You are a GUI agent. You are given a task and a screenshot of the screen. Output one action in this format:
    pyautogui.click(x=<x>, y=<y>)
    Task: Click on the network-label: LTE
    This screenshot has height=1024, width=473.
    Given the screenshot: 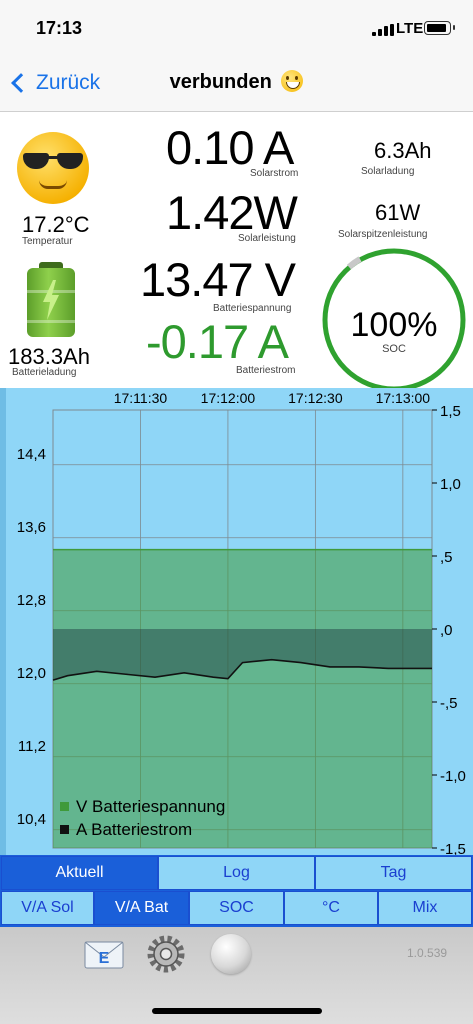 What is the action you would take?
    pyautogui.click(x=410, y=28)
    